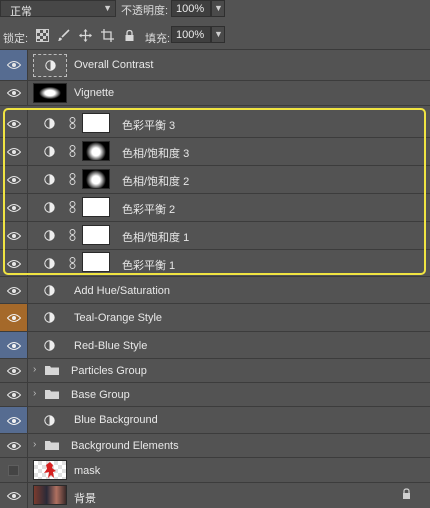  I want to click on fill-dropdown-button: ▼, so click(218, 34).